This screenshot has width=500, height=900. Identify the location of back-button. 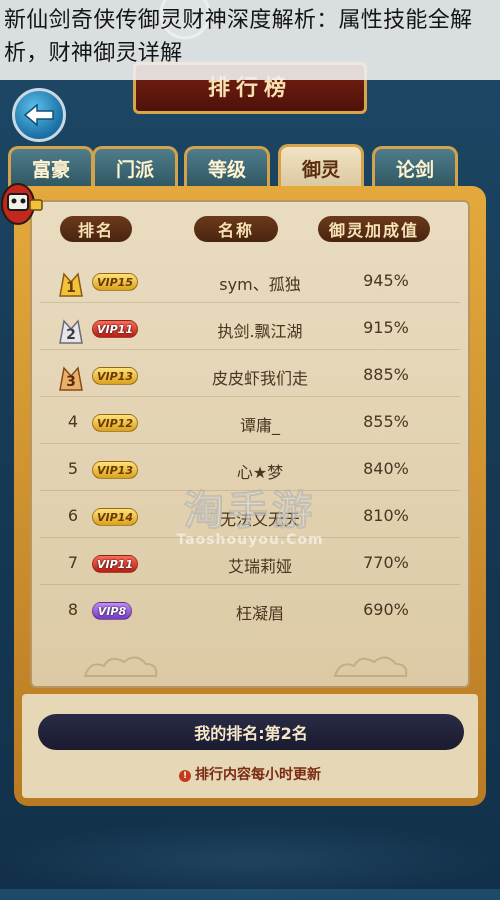
(39, 115).